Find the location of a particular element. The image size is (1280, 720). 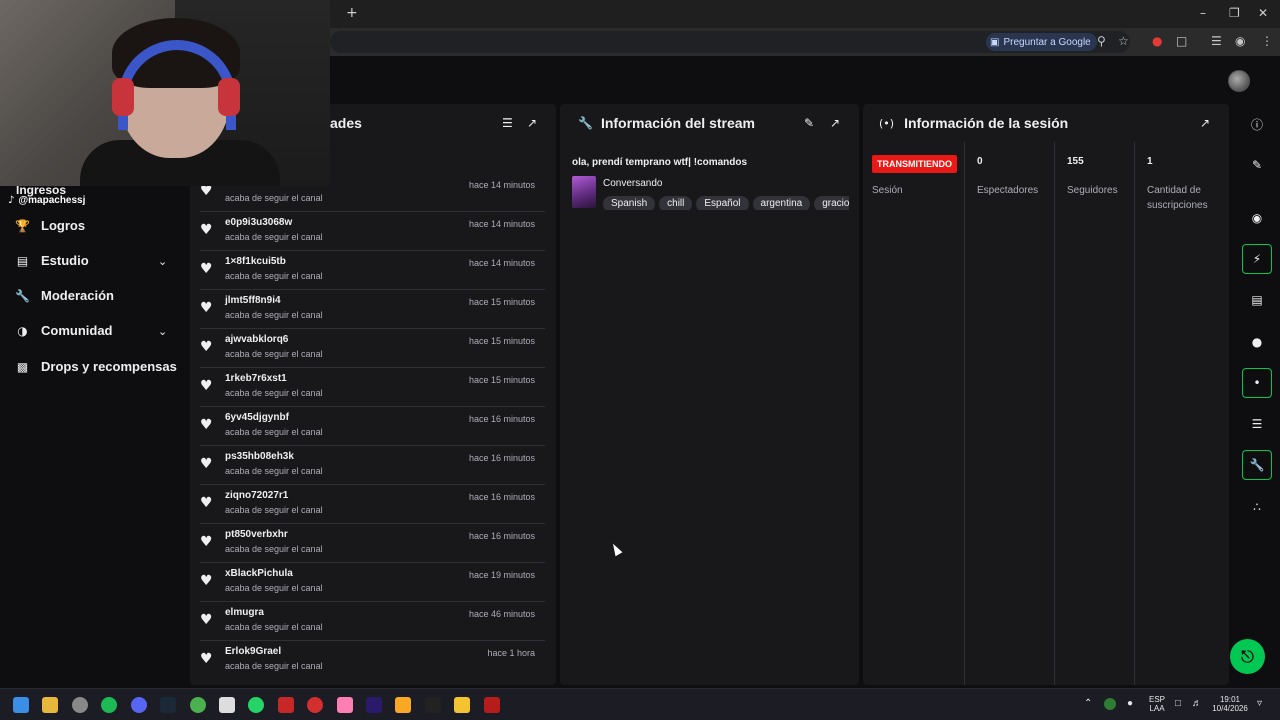

category-thumbnail is located at coordinates (584, 192).